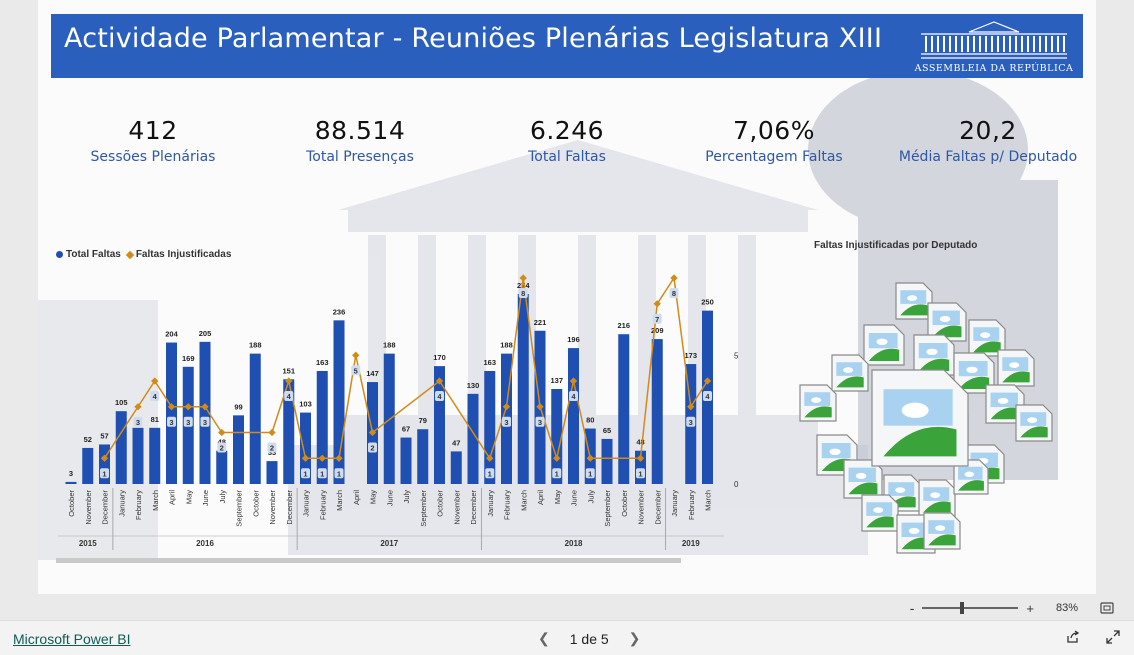  I want to click on bar-data-label: 169, so click(188, 358).